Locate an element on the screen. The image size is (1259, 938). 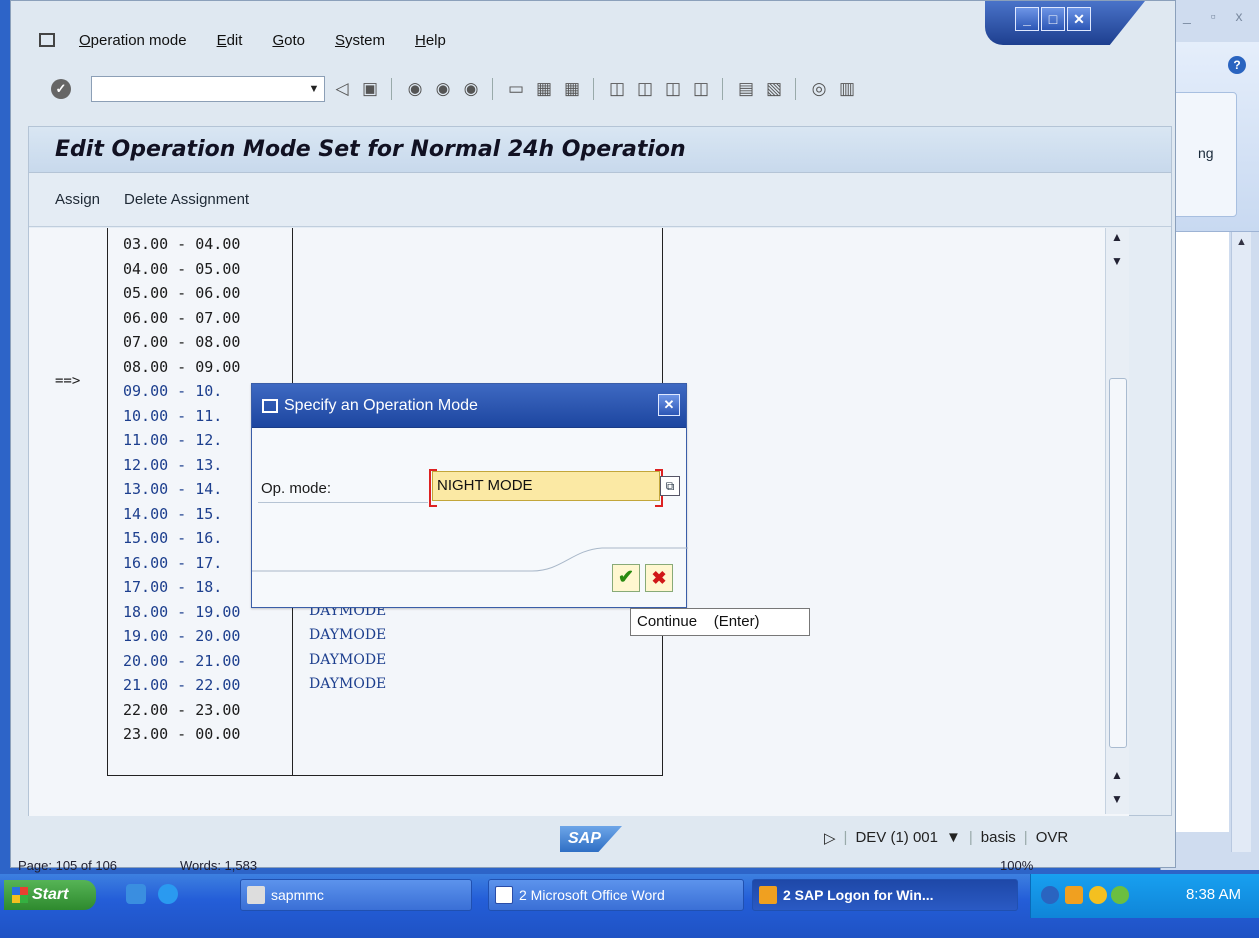
time-slot: 09.00 - 10. is located at coordinates (173, 391).